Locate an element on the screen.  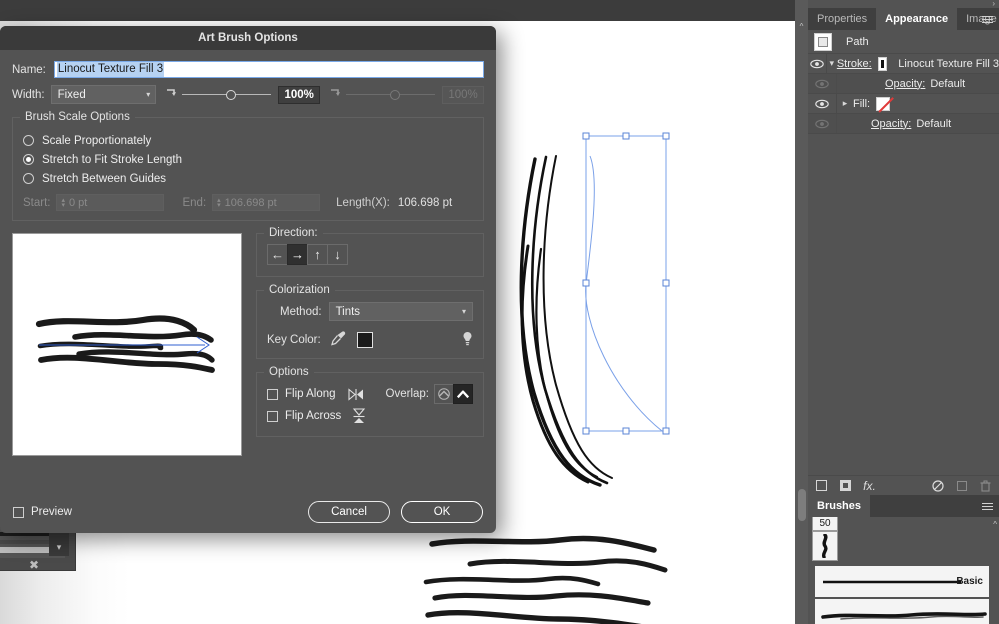
end-field: ▴ ▾ 106.698 pt is located at coordinates (266, 202).